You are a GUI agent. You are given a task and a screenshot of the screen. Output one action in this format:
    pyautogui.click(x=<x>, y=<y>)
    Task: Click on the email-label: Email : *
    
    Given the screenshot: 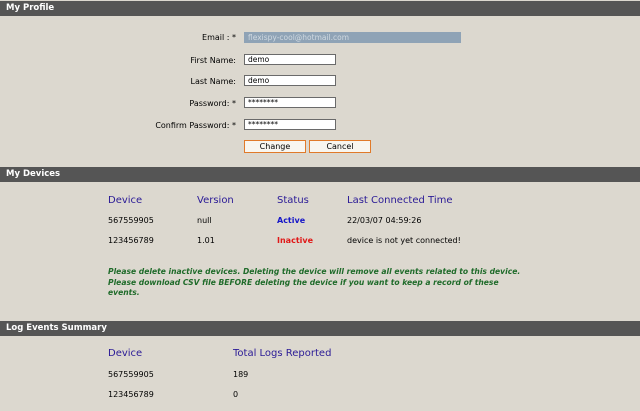 What is the action you would take?
    pyautogui.click(x=219, y=37)
    